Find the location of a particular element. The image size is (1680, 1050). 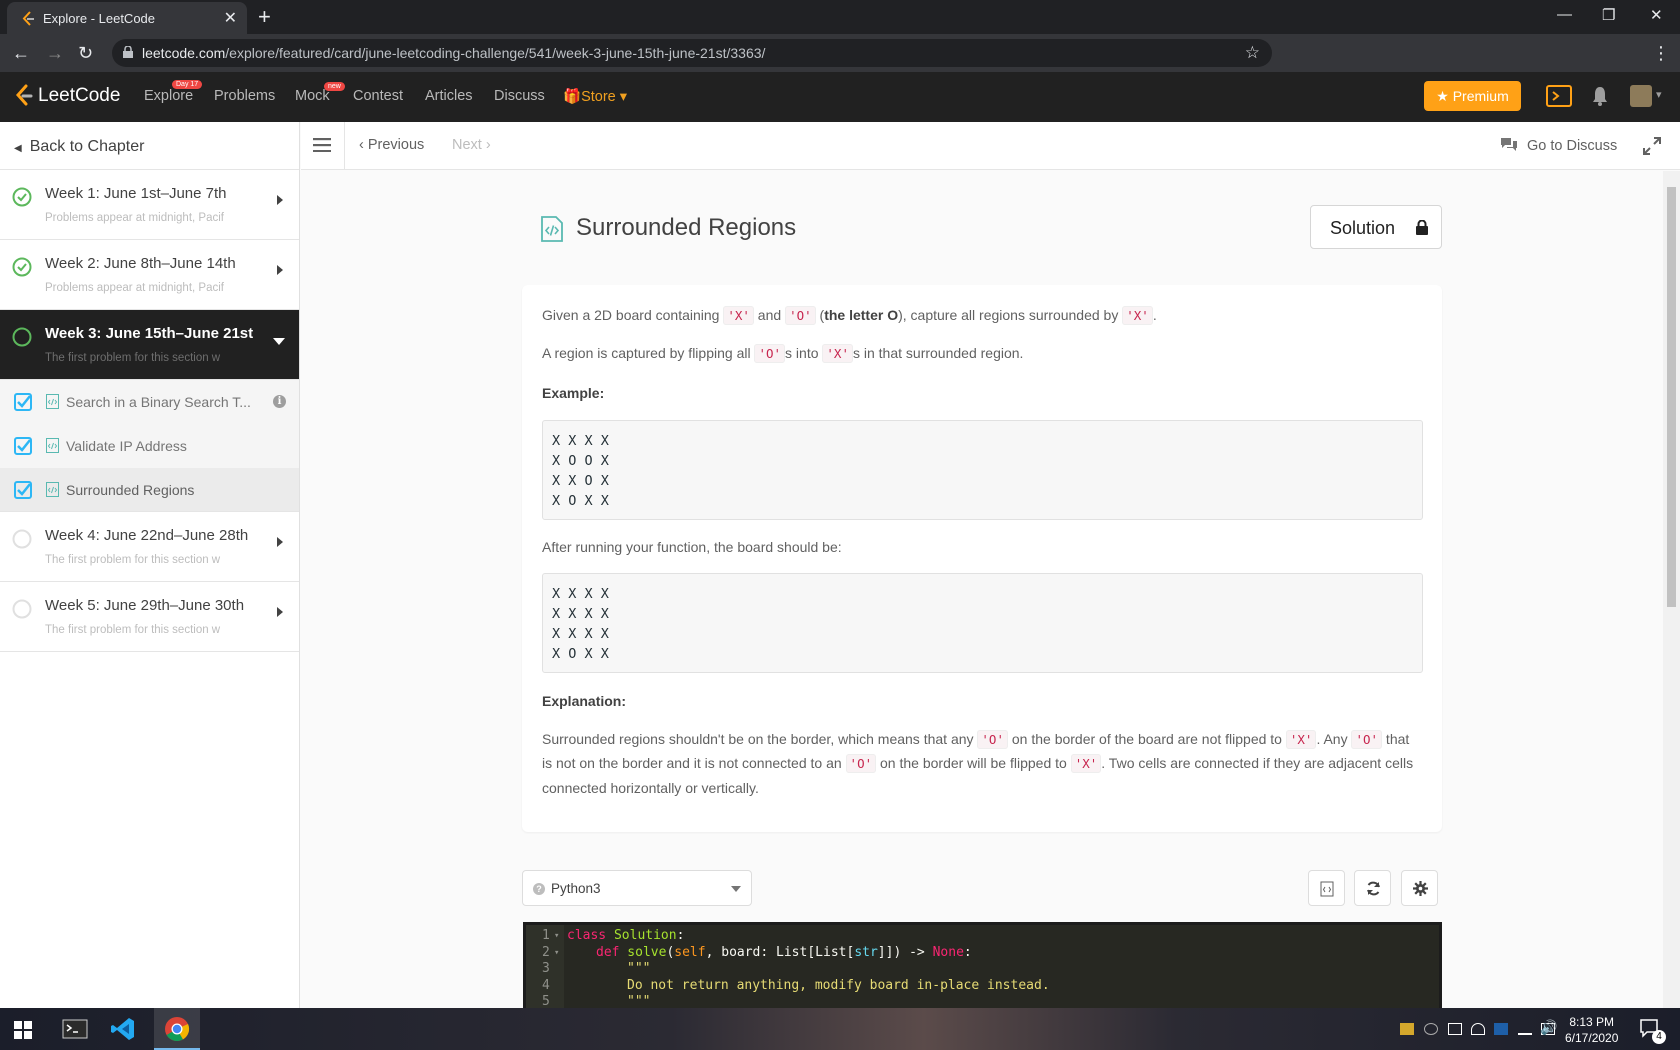

chrome-menu-icon: ⋮ is located at coordinates (1661, 53).